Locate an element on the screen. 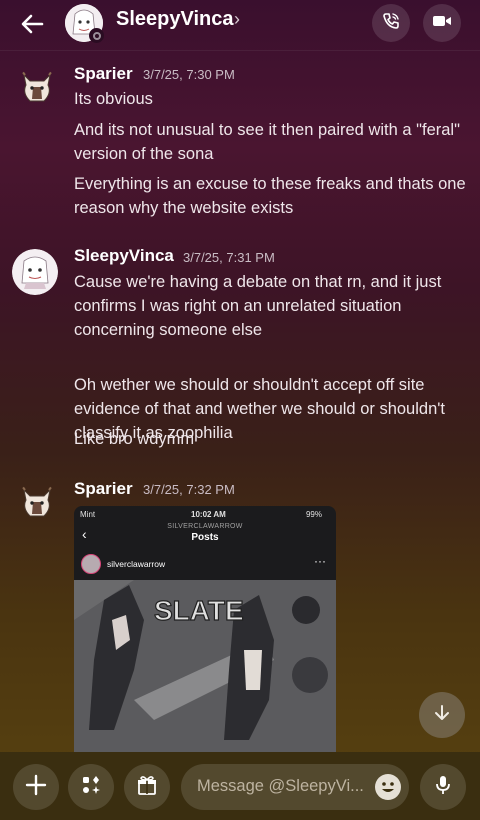 This screenshot has width=480, height=820. microphone-icon is located at coordinates (443, 787).